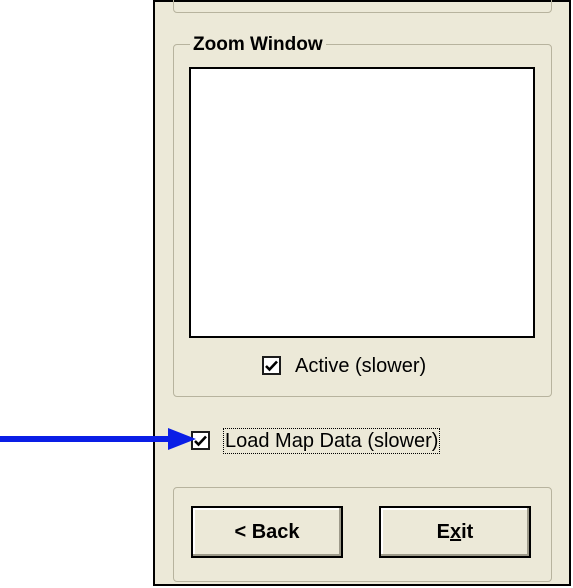  I want to click on arrow-right-icon, so click(98, 439).